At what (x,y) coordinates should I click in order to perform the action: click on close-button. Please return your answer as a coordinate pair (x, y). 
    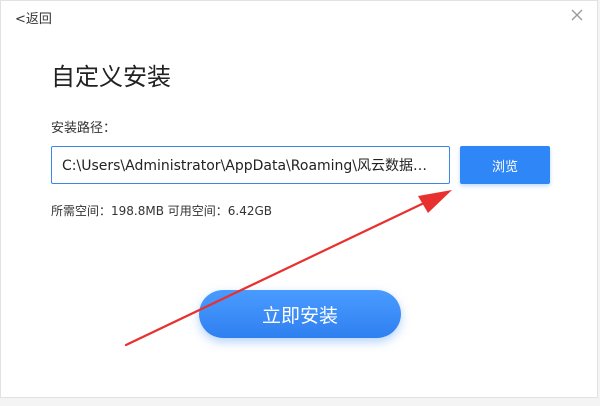
    Looking at the image, I should click on (577, 15).